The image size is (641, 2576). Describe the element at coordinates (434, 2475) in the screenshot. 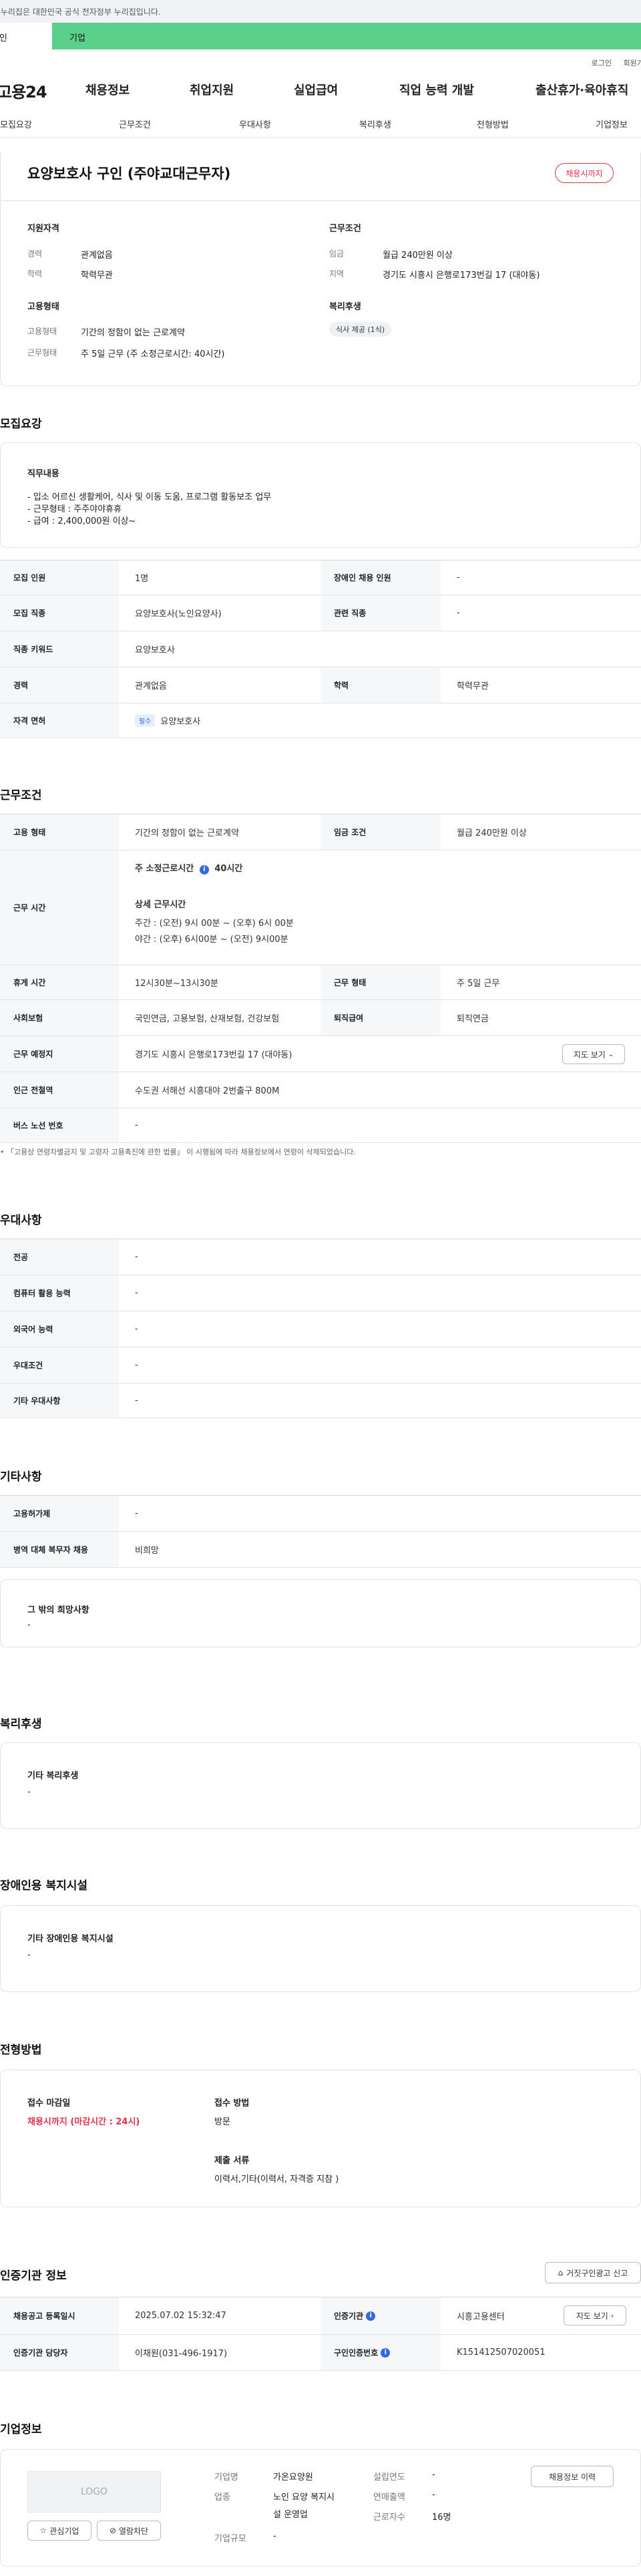

I see `est-year-value: -` at that location.